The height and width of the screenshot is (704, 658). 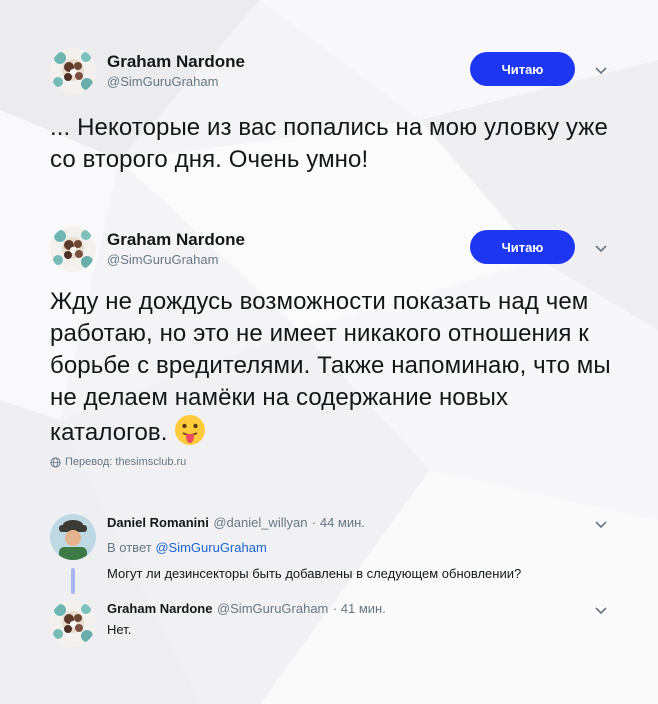 I want to click on tweet-2-header: Graham Nardone @SimGuruGraham Читаю, so click(x=335, y=252).